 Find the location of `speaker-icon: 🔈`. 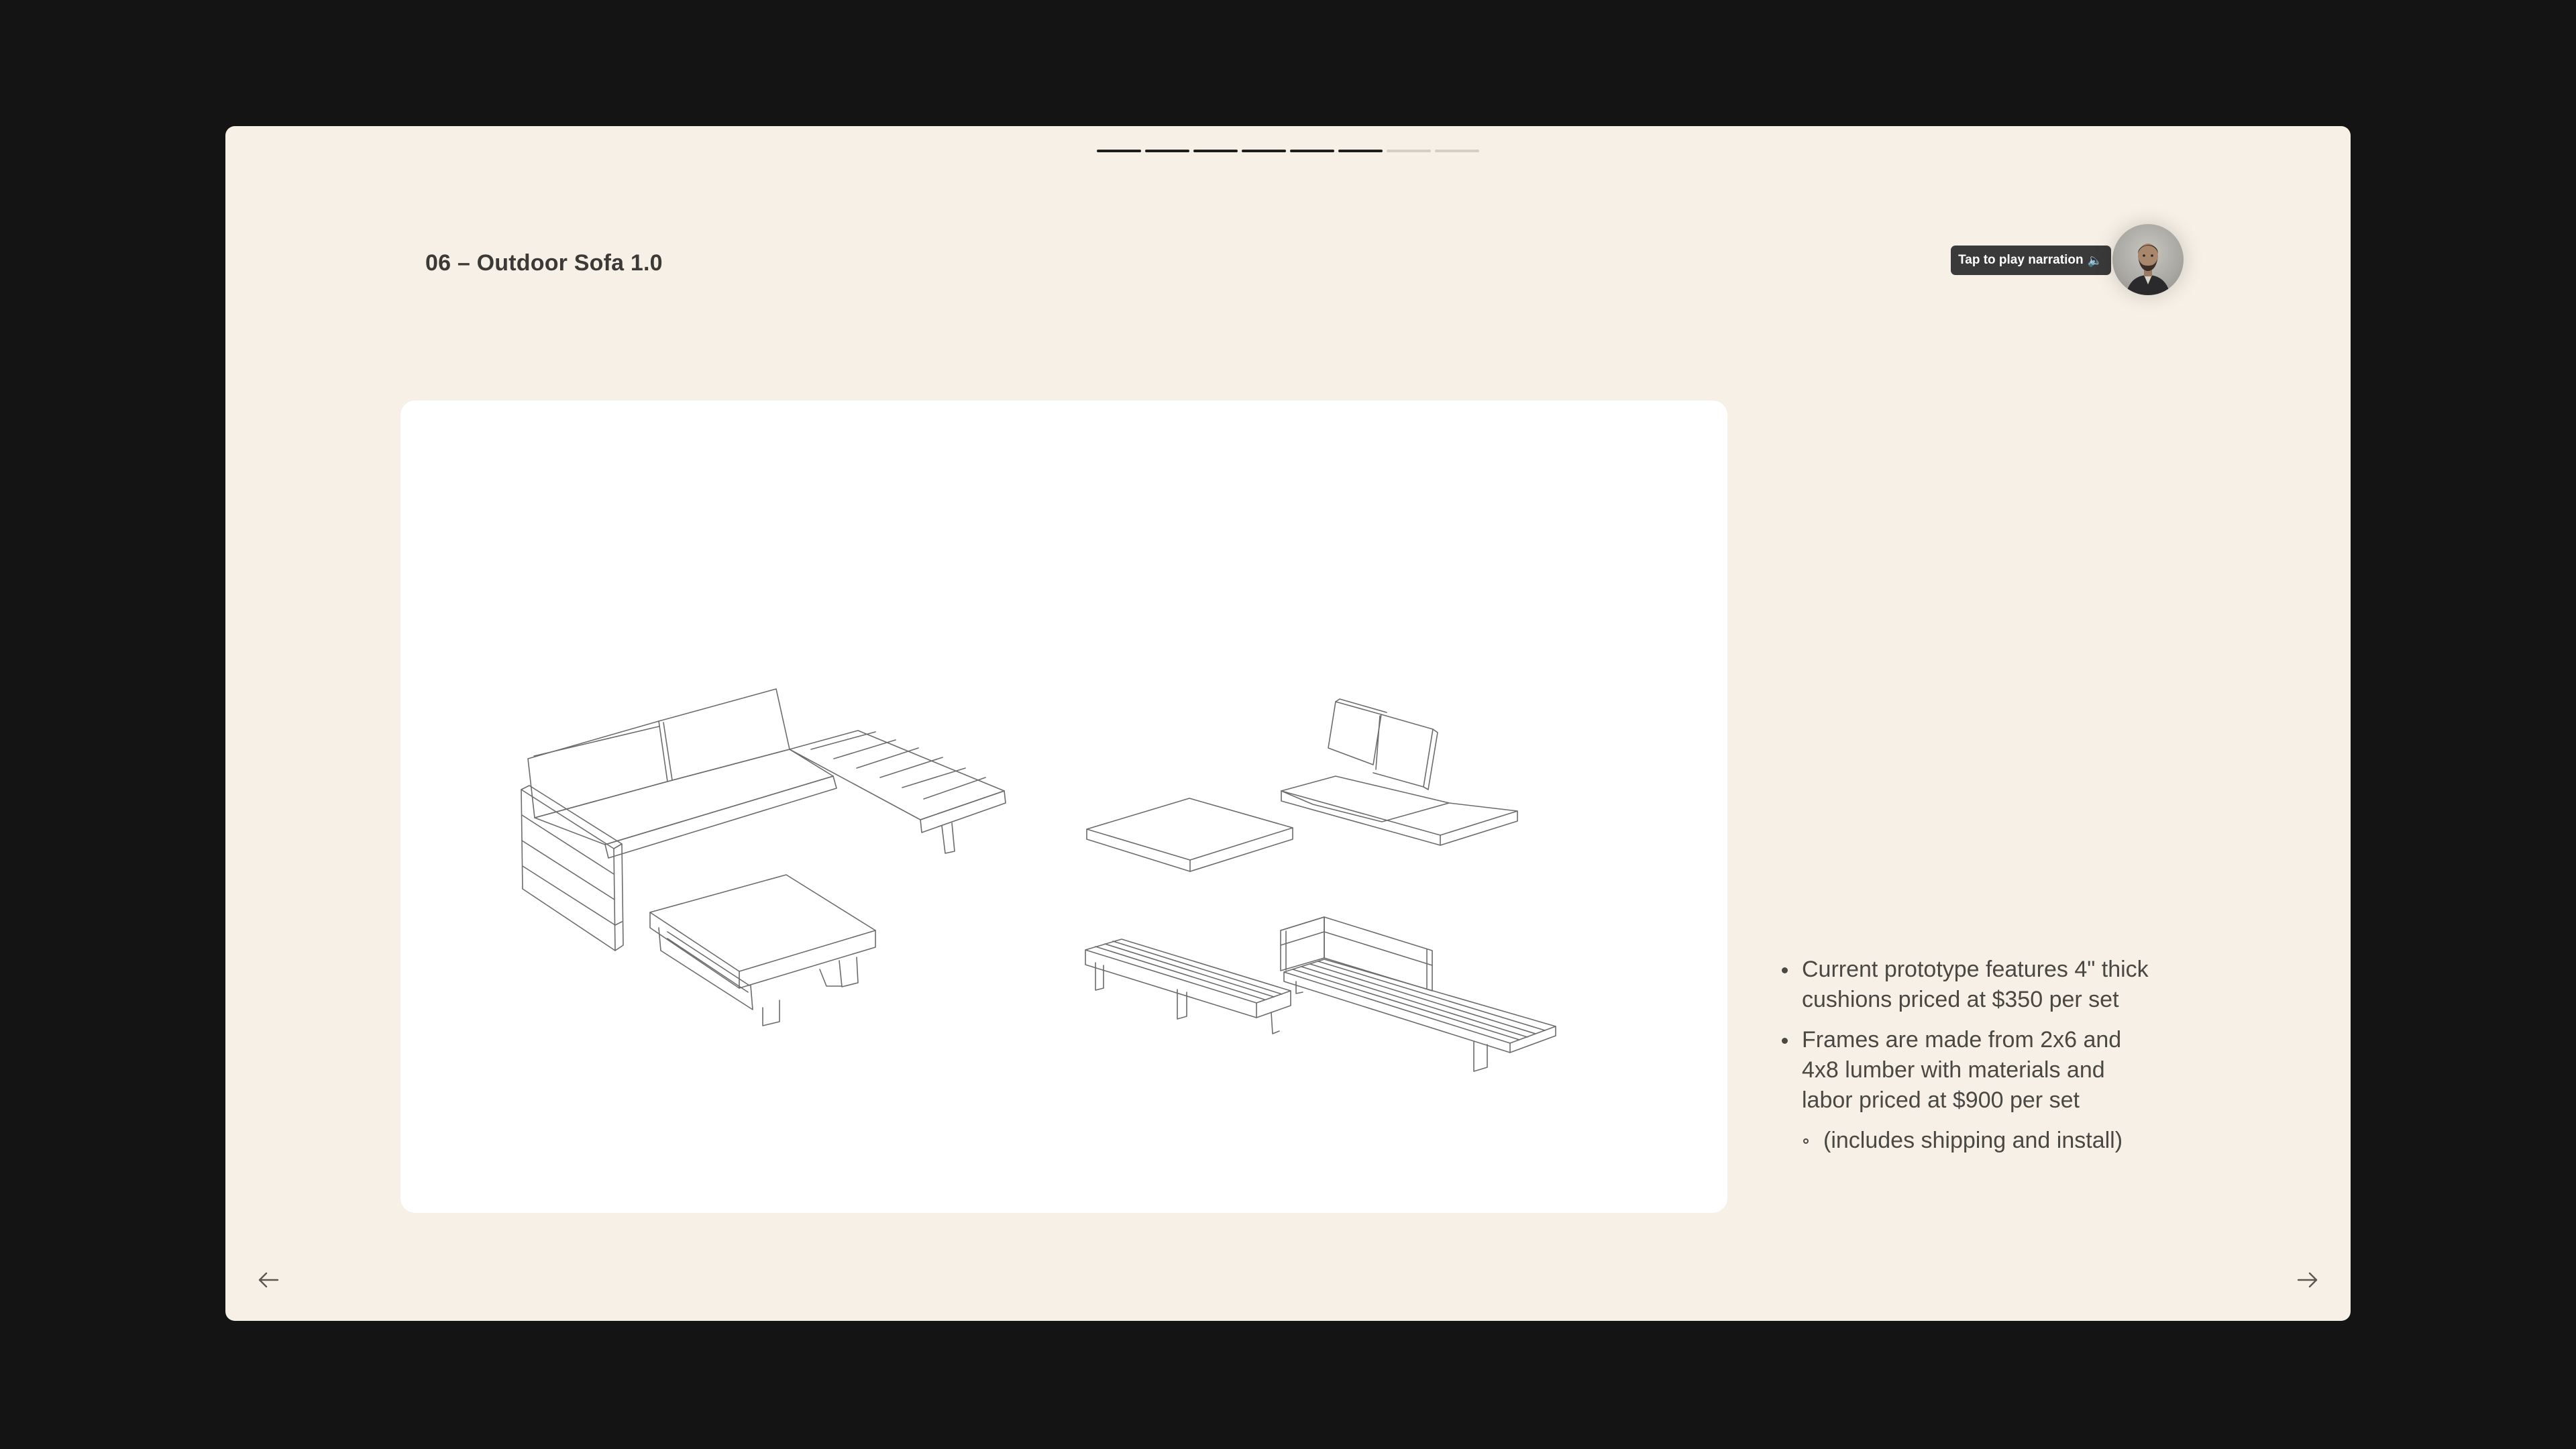

speaker-icon: 🔈 is located at coordinates (2094, 260).